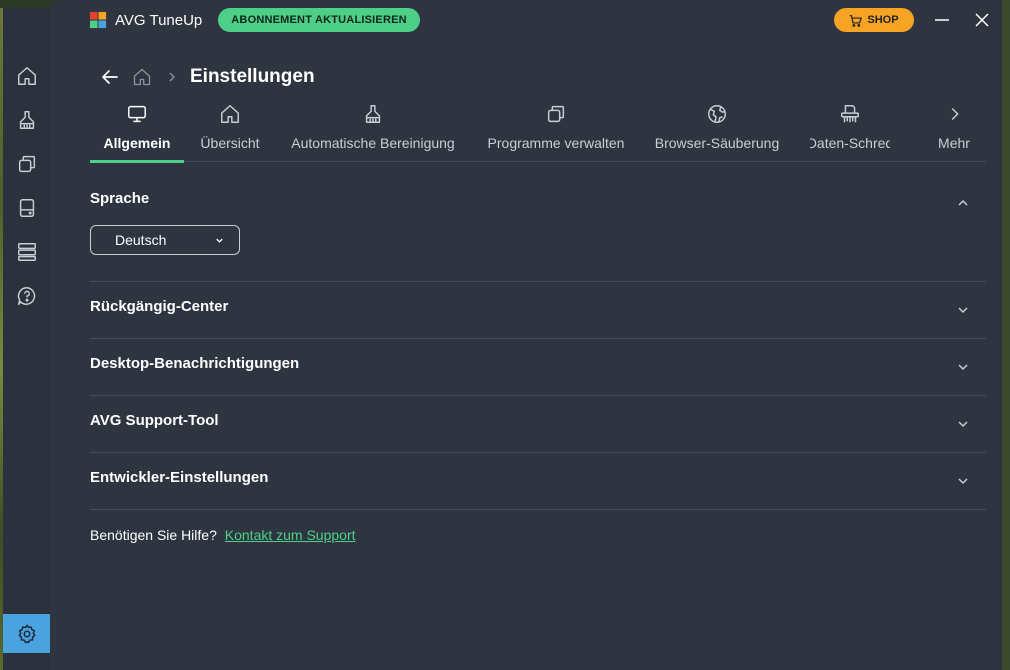 This screenshot has height=670, width=1010. I want to click on sidebar-item-home, so click(26, 76).